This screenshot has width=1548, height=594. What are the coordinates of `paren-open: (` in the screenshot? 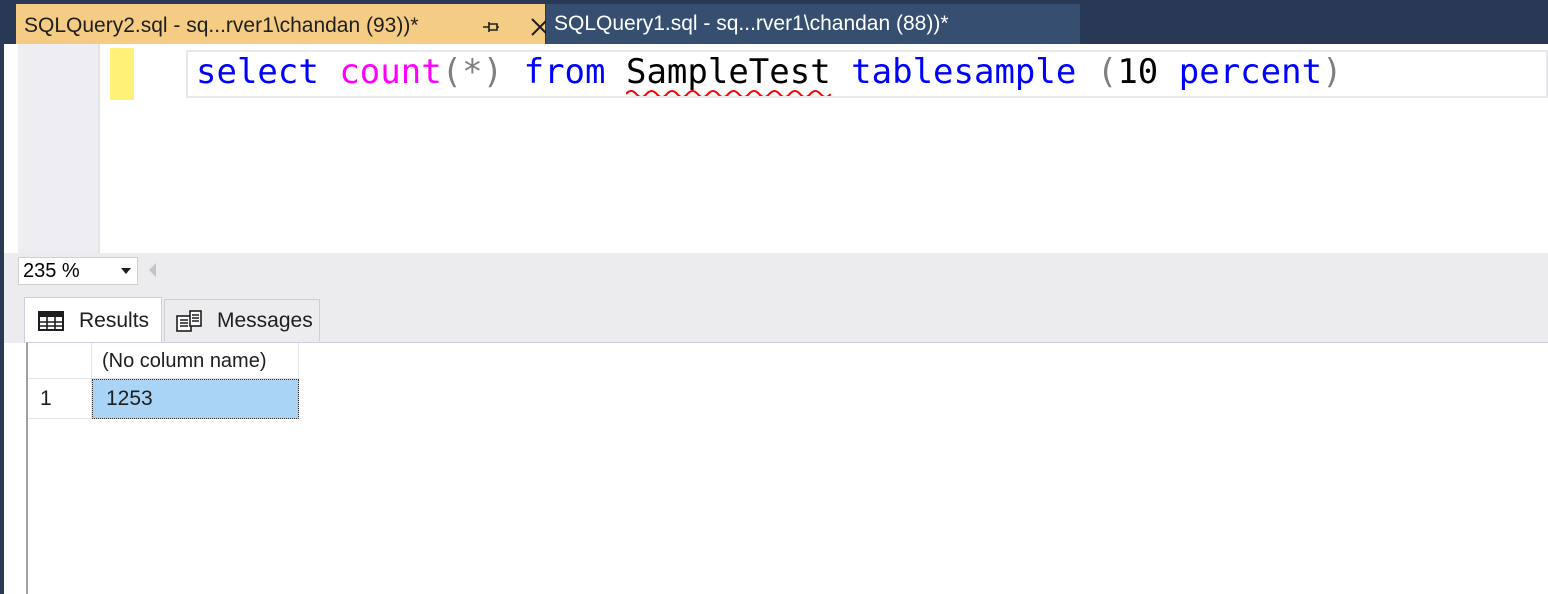 It's located at (452, 72).